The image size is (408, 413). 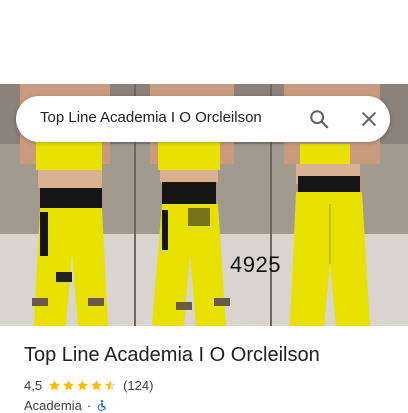 What do you see at coordinates (172, 355) in the screenshot?
I see `place-title: Top Line Academia I O Orcleilson` at bounding box center [172, 355].